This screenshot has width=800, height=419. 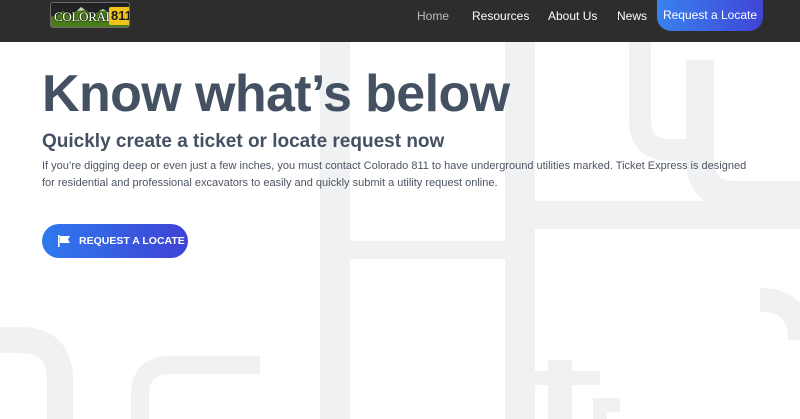 I want to click on request-locate-button-label: REQUEST A LOCATE, so click(x=132, y=241).